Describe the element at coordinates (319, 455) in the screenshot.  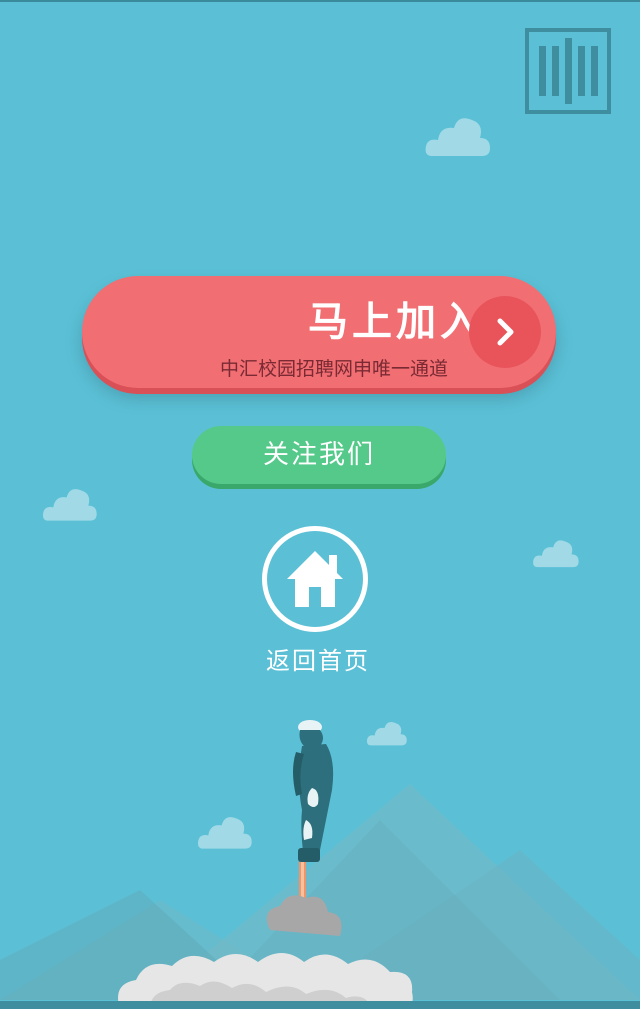
I see `follow-us-button: 关注我们` at that location.